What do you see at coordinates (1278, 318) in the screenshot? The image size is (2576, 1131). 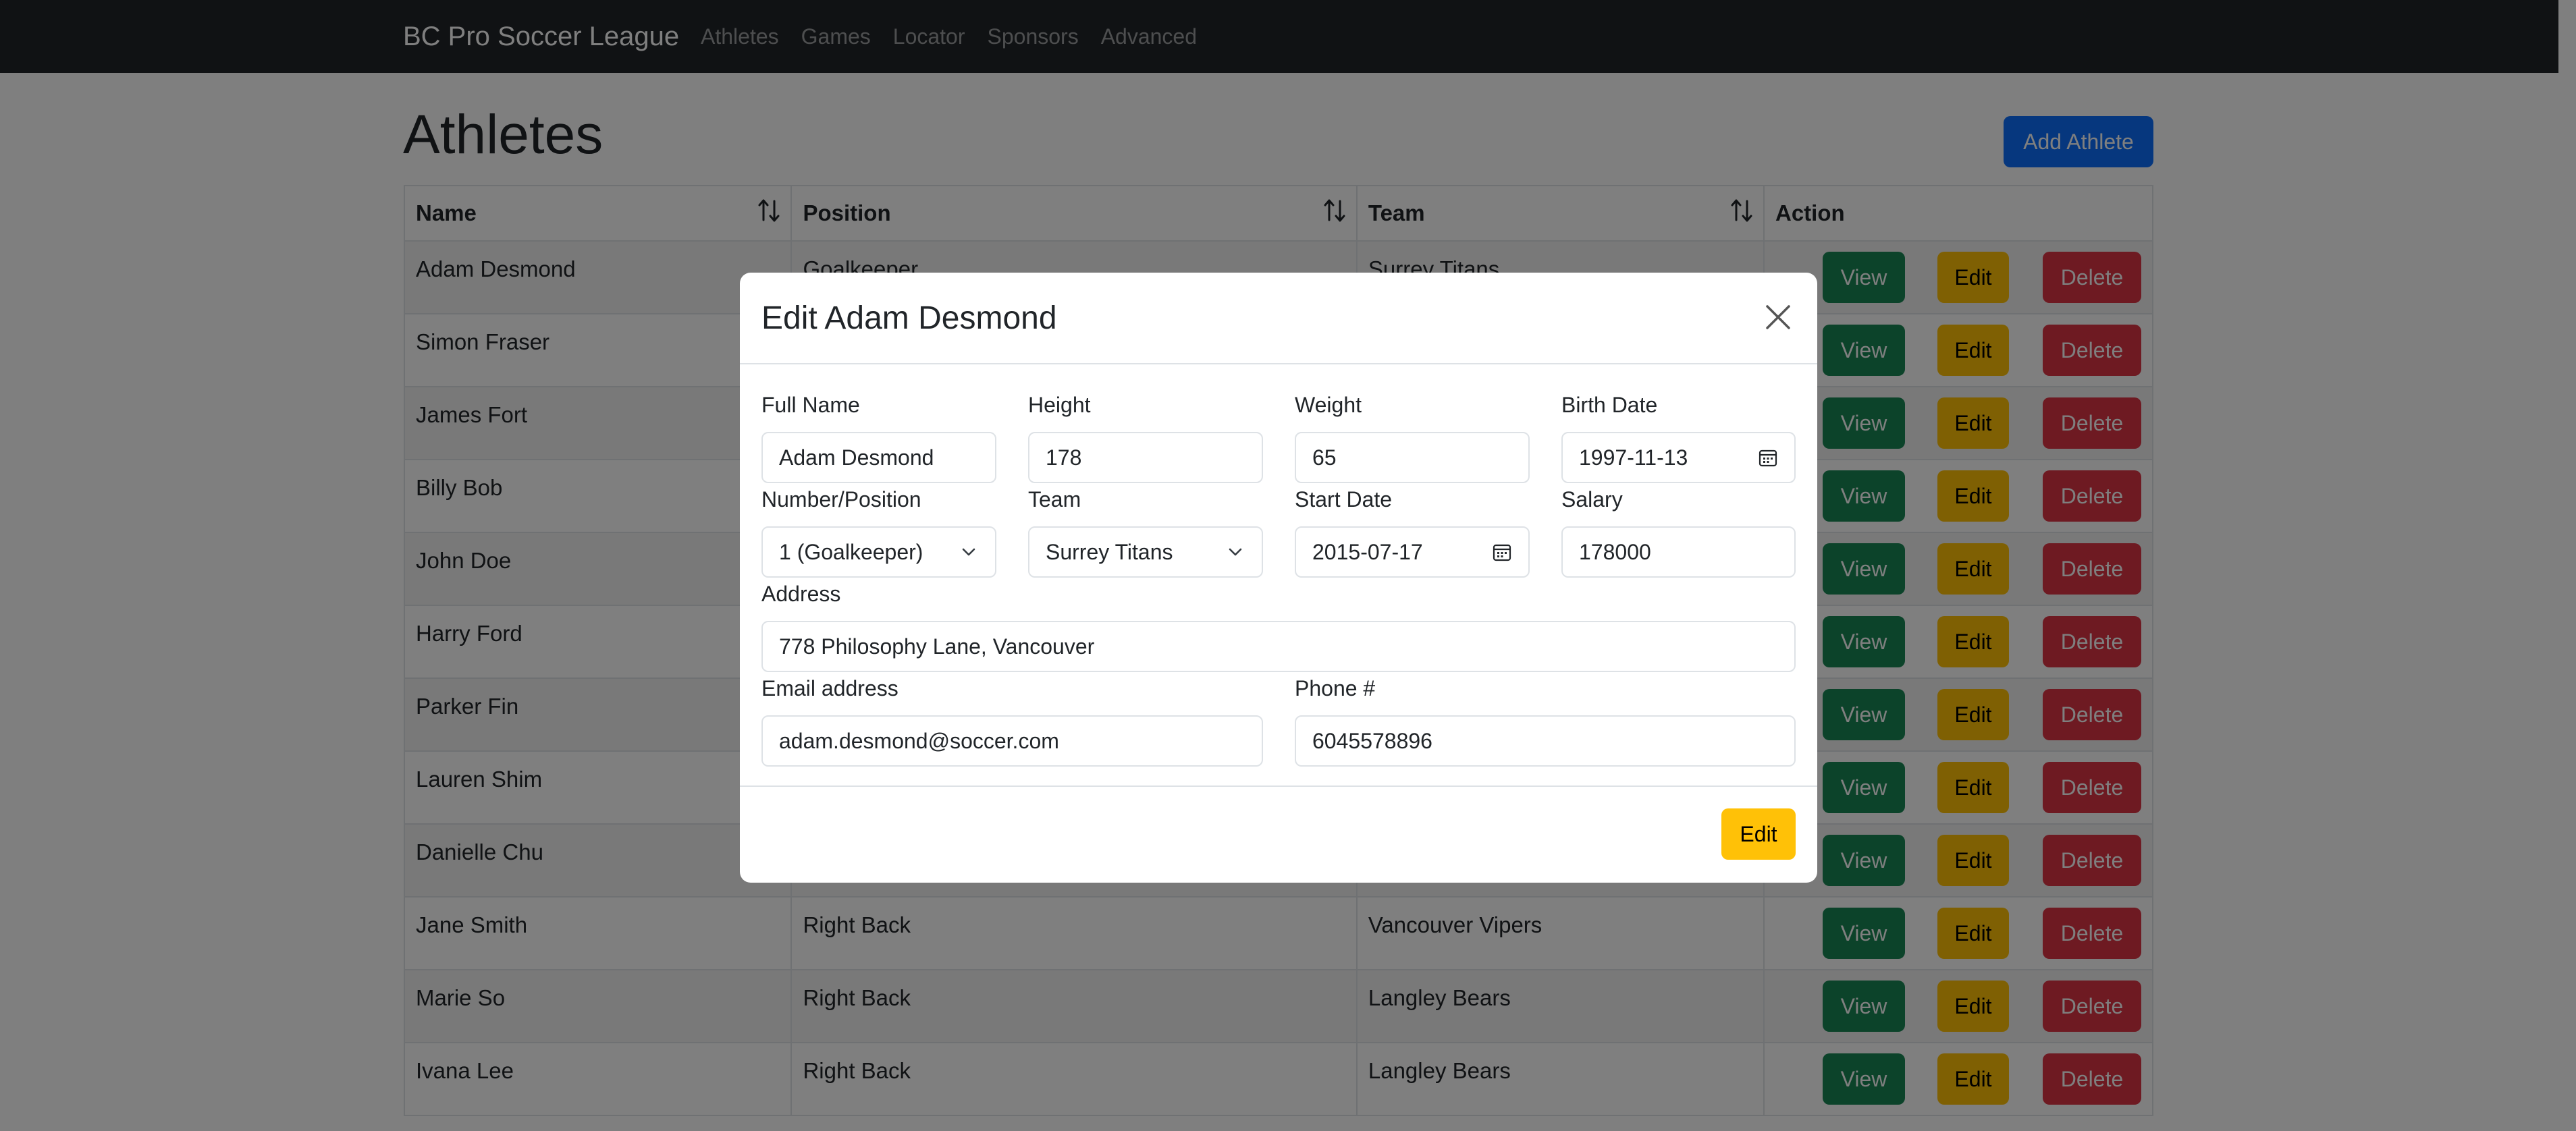 I see `modal-header: Edit Adam Desmond` at bounding box center [1278, 318].